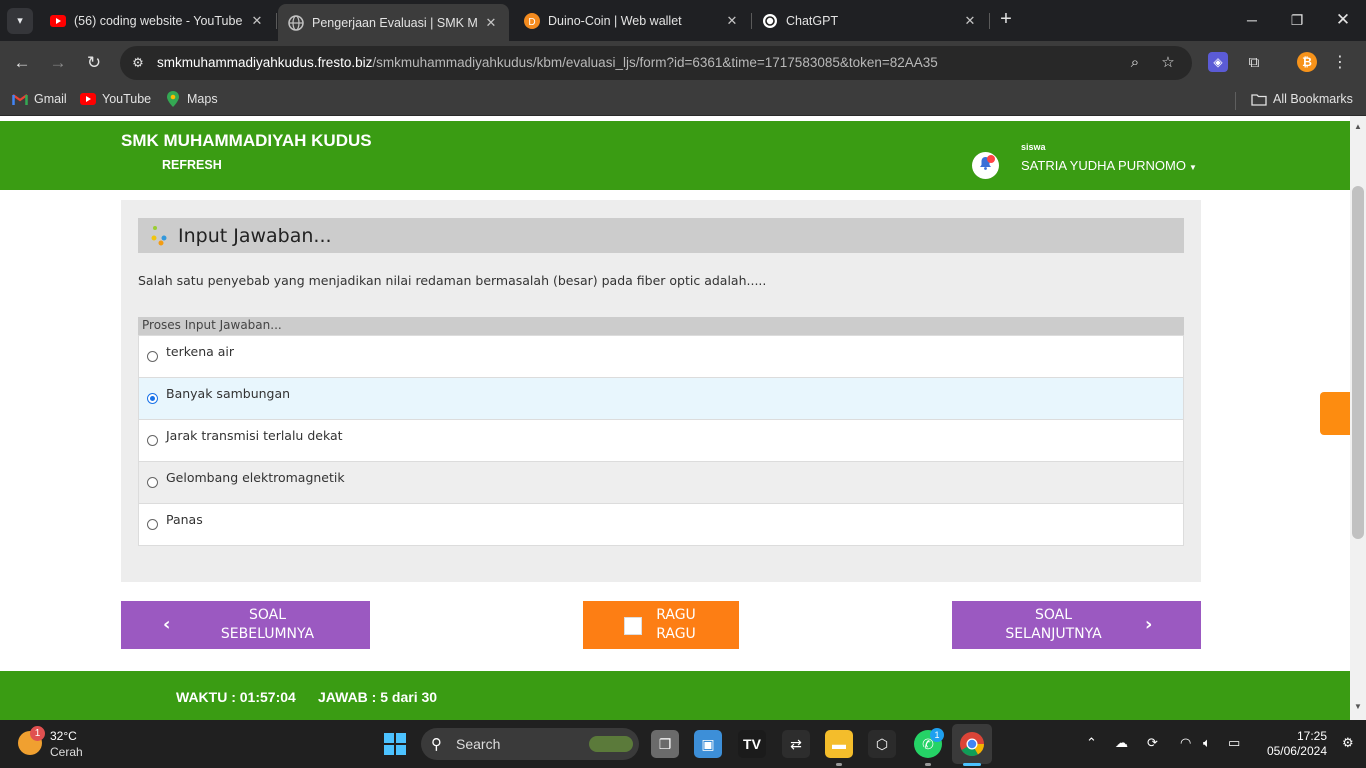  What do you see at coordinates (202, 99) in the screenshot?
I see `bookmark-label: Maps` at bounding box center [202, 99].